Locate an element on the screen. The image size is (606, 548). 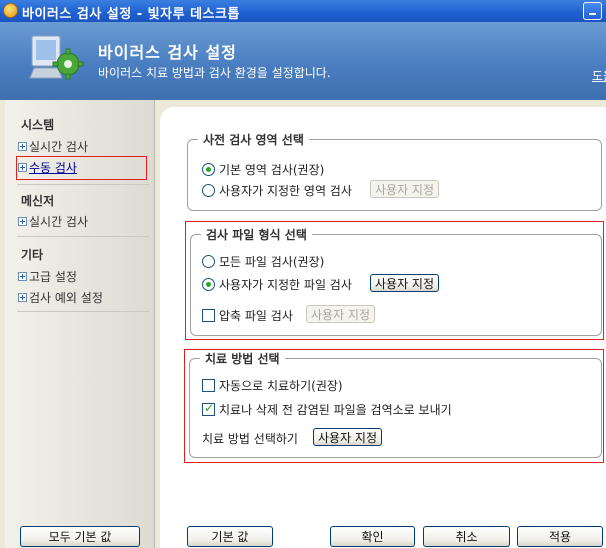
scan-area-custom-option: 사용자가 지정한 영역 검사 is located at coordinates (277, 190).